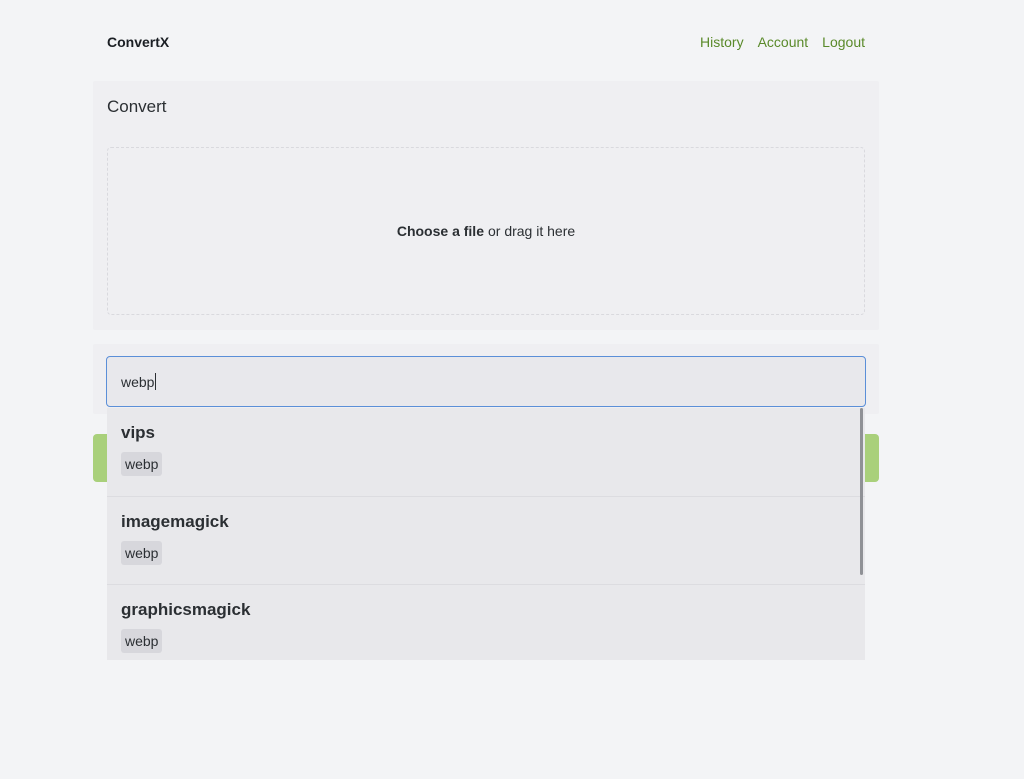  Describe the element at coordinates (531, 231) in the screenshot. I see `drag-hint-label: or drag it here` at that location.